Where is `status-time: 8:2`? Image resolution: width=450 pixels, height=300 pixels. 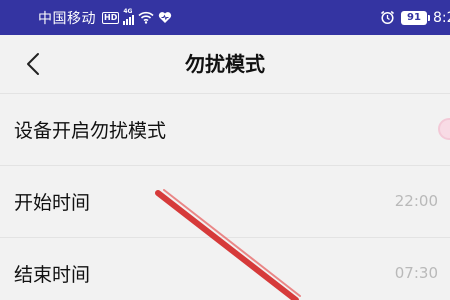
status-time: 8:2 is located at coordinates (441, 17).